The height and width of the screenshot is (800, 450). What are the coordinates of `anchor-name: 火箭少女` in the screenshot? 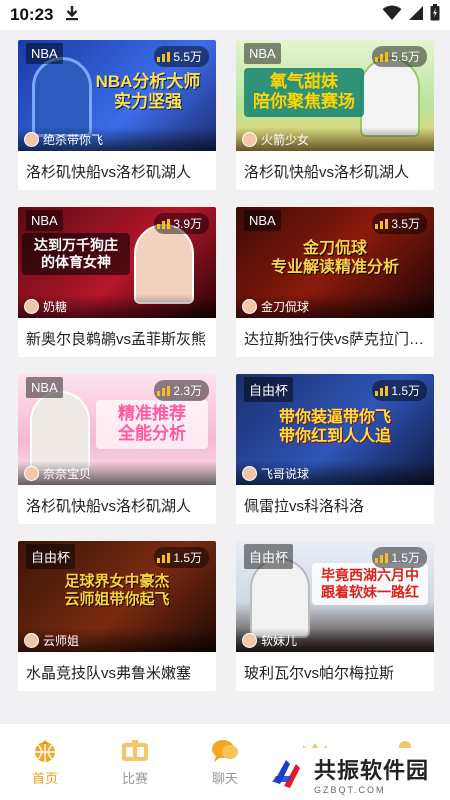 It's located at (285, 139).